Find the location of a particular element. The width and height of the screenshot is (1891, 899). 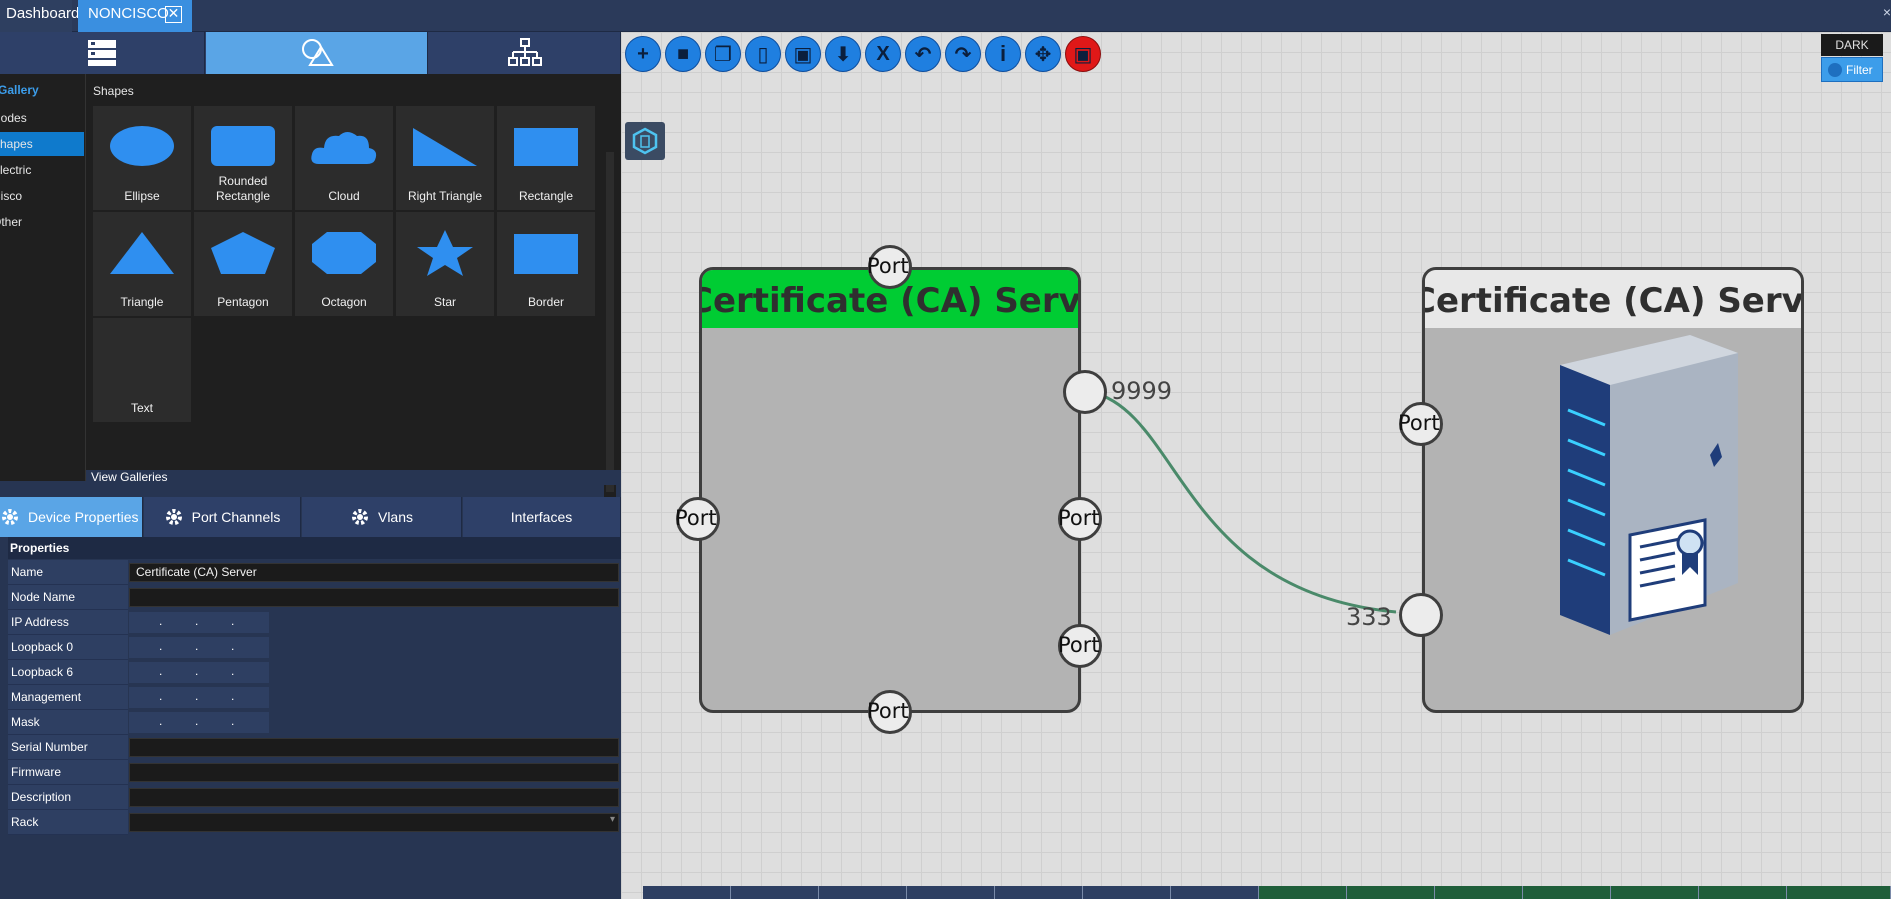

shape-item-star: Star is located at coordinates (445, 264).